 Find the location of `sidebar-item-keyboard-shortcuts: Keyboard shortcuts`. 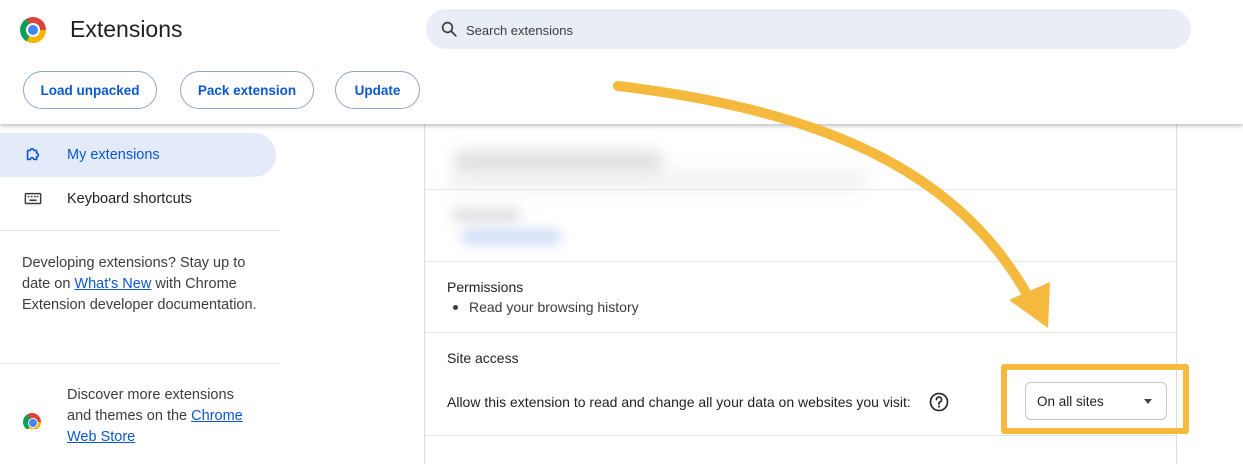

sidebar-item-keyboard-shortcuts: Keyboard shortcuts is located at coordinates (138, 199).